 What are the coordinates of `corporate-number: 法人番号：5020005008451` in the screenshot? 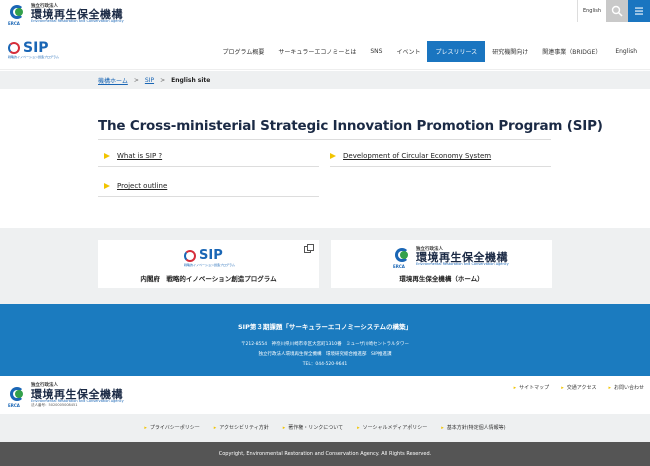 It's located at (54, 405).